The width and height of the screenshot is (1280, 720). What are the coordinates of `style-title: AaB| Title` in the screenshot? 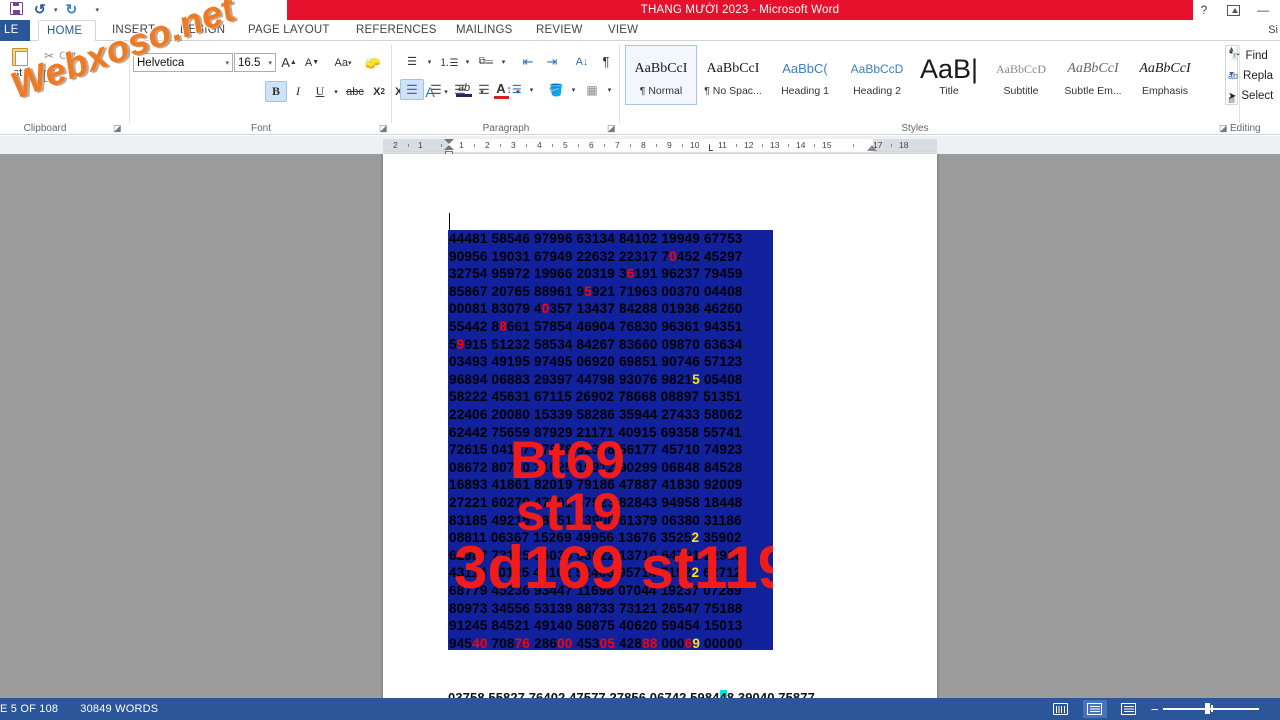 It's located at (949, 75).